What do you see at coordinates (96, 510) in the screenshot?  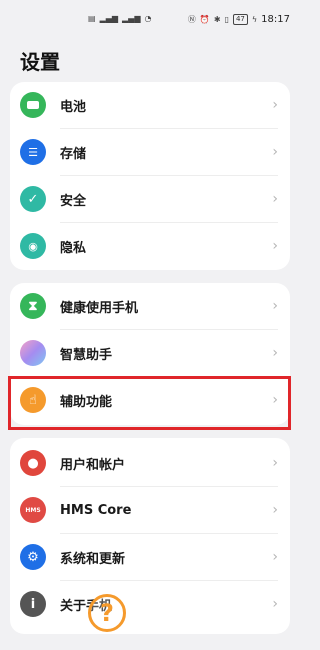 I see `settings-item-label: HMS Core` at bounding box center [96, 510].